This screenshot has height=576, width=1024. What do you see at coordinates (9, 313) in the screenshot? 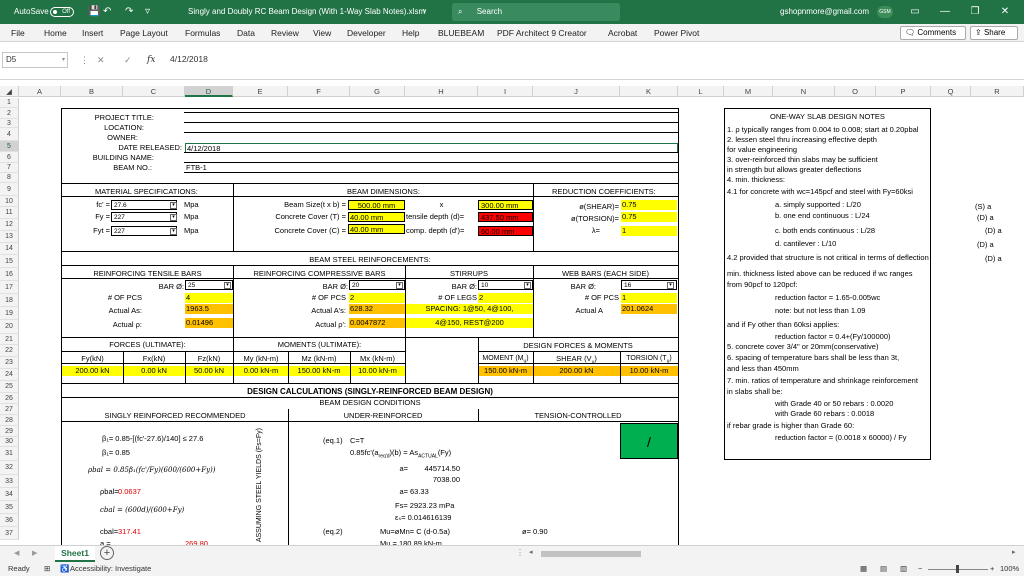
I see `row-header: 19` at bounding box center [9, 313].